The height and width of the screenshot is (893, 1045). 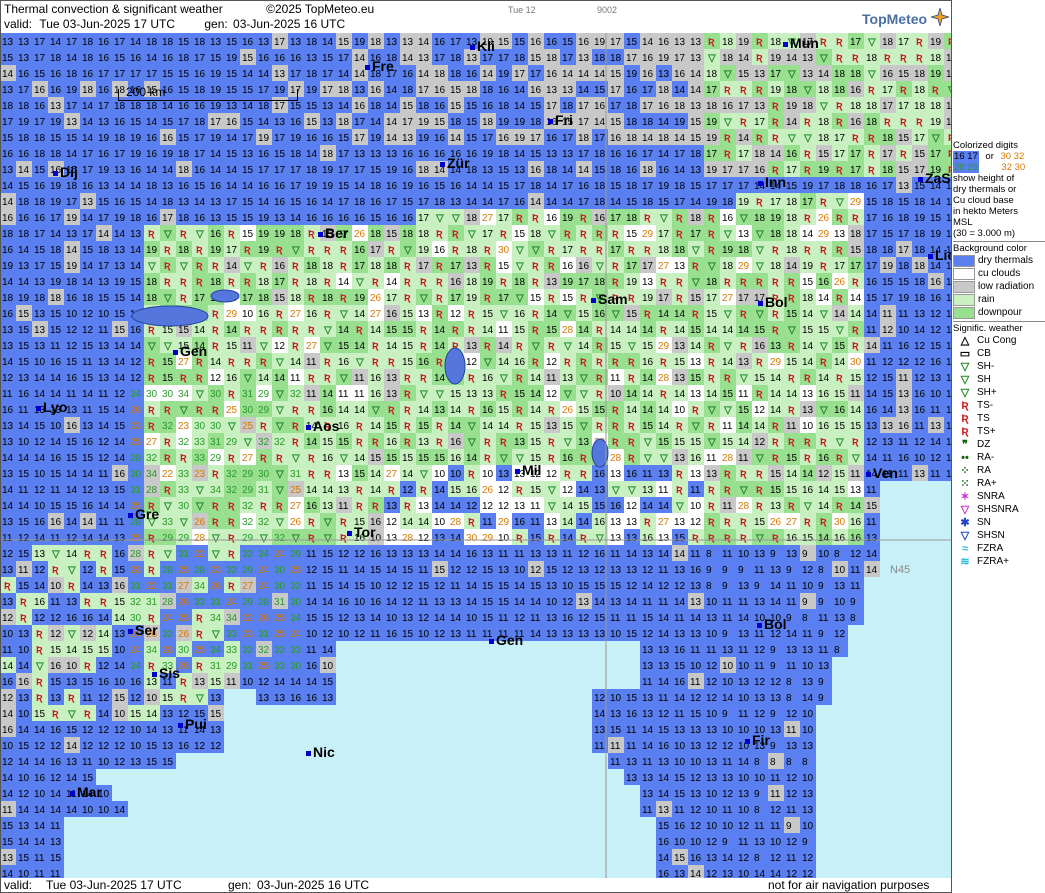 I want to click on height-value-mark: 31, so click(x=264, y=490).